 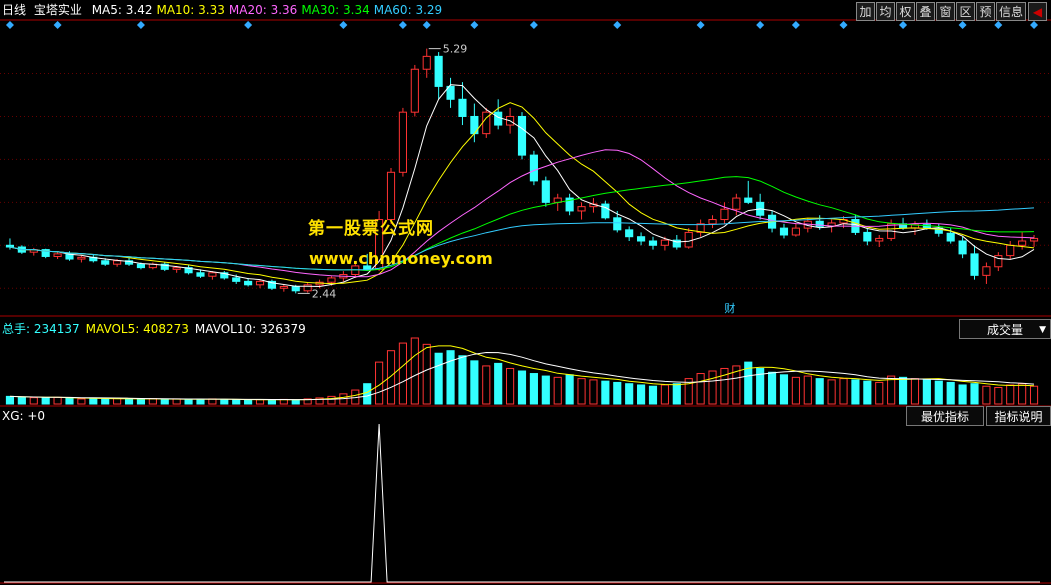 I want to click on volume-selector: 成交量 ▼, so click(x=1005, y=329).